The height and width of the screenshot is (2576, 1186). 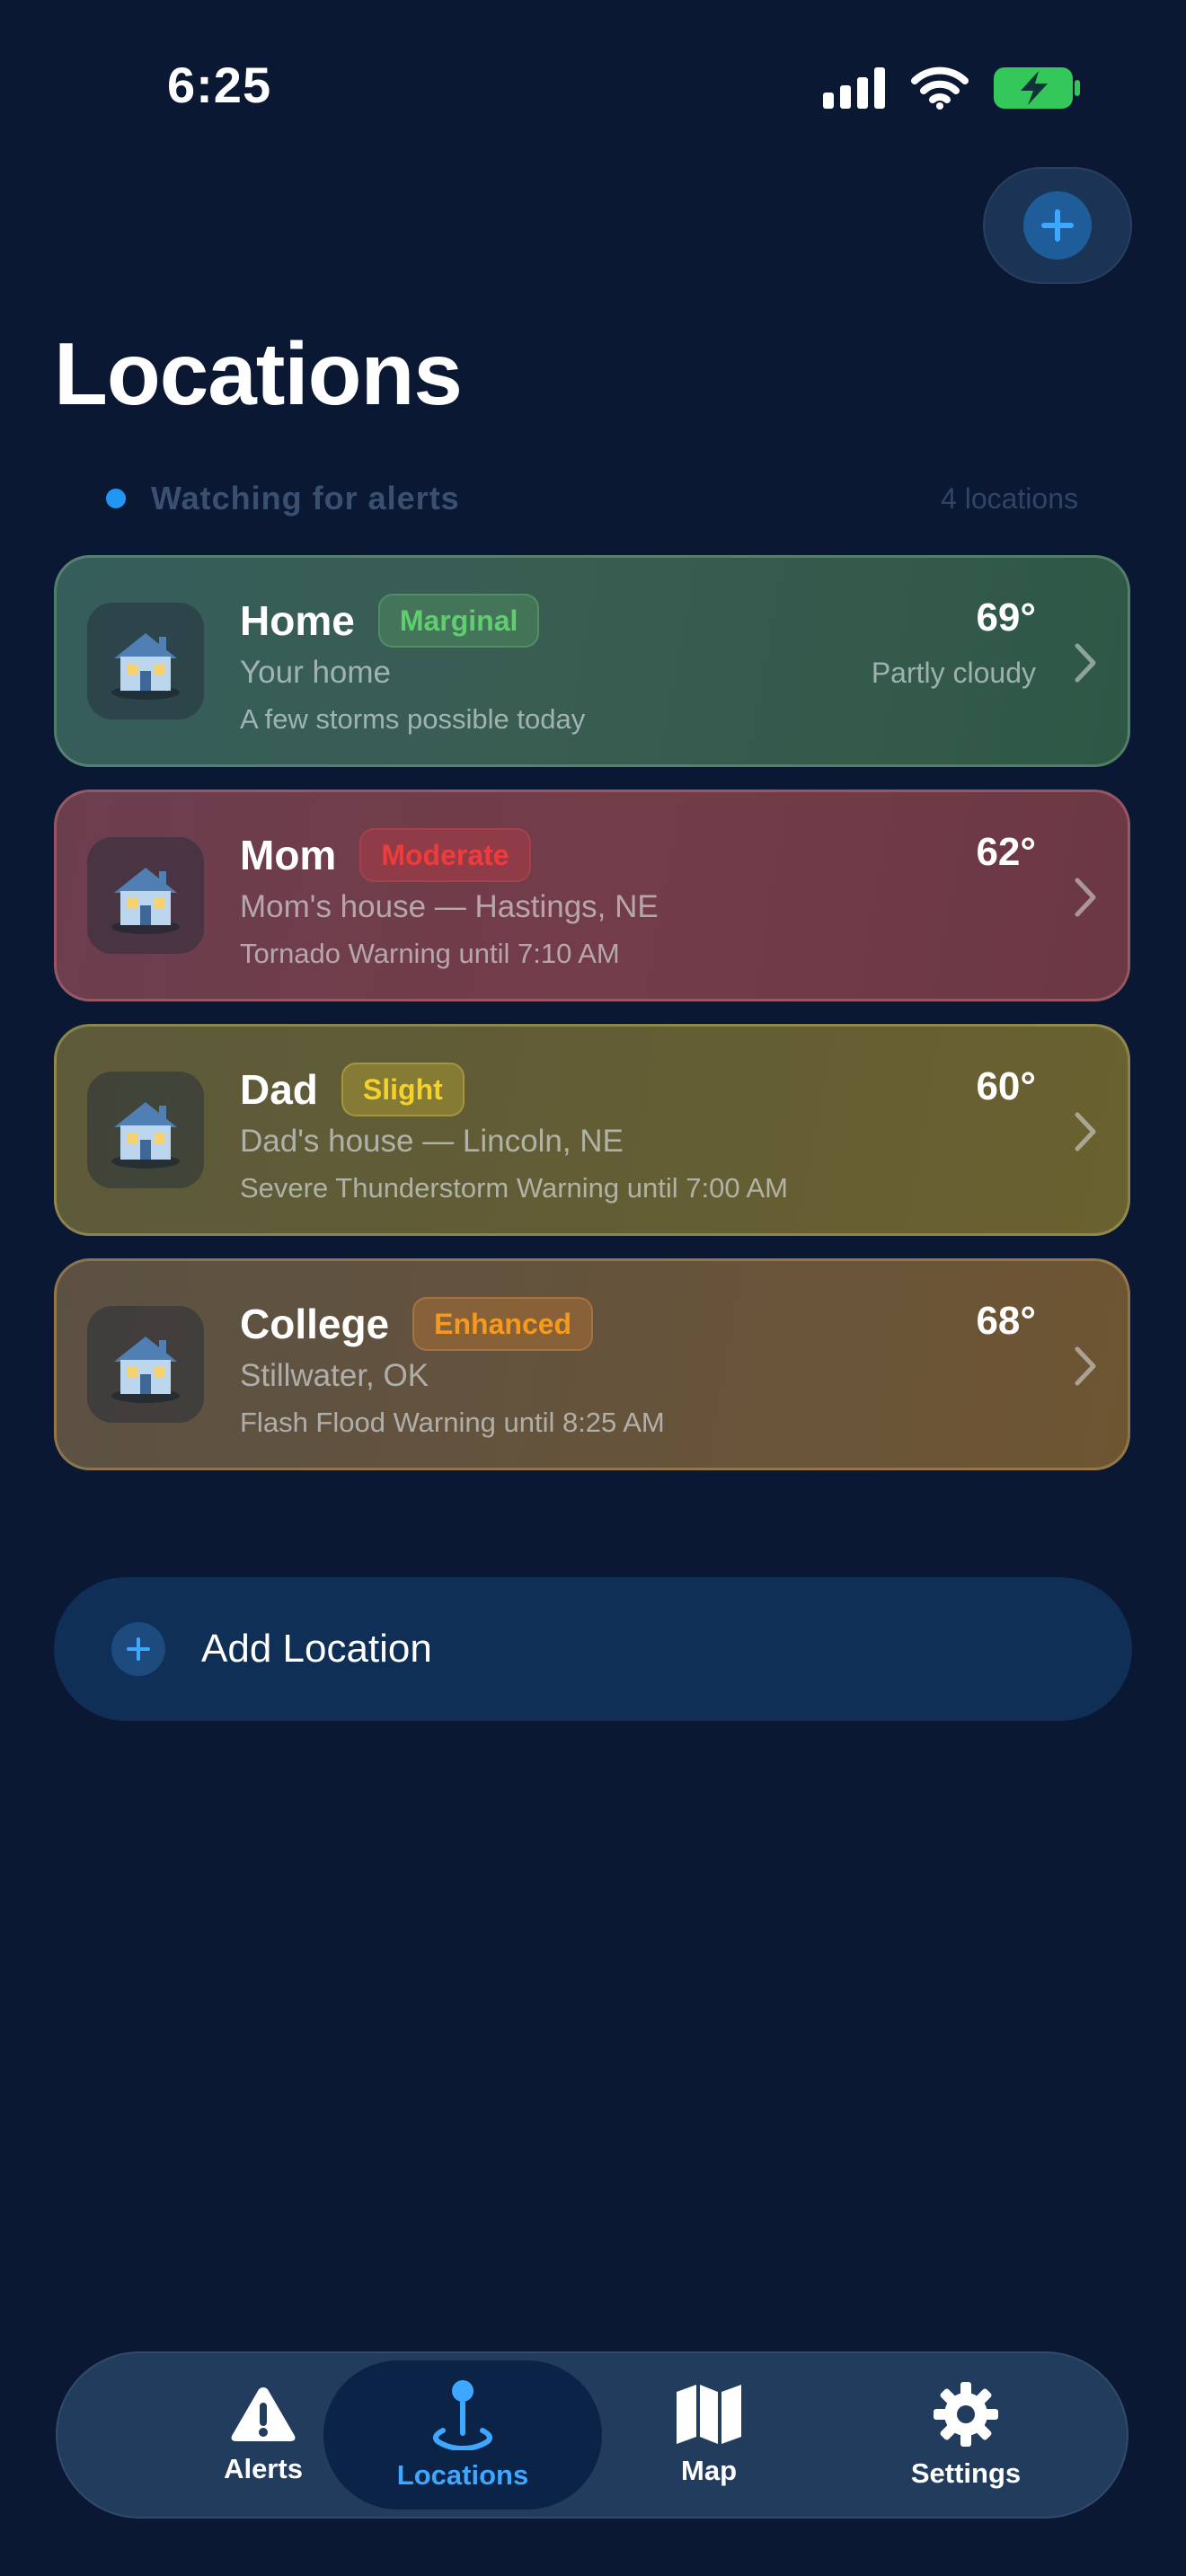 What do you see at coordinates (1006, 1321) in the screenshot?
I see `location-temperature: 68°` at bounding box center [1006, 1321].